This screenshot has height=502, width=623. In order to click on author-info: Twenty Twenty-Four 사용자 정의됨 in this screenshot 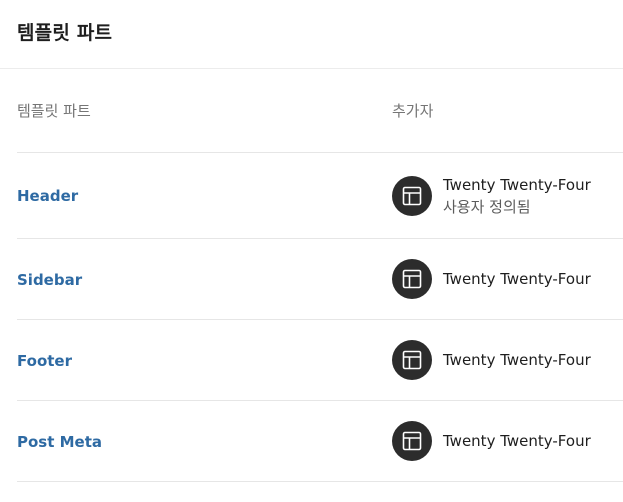, I will do `click(517, 196)`.